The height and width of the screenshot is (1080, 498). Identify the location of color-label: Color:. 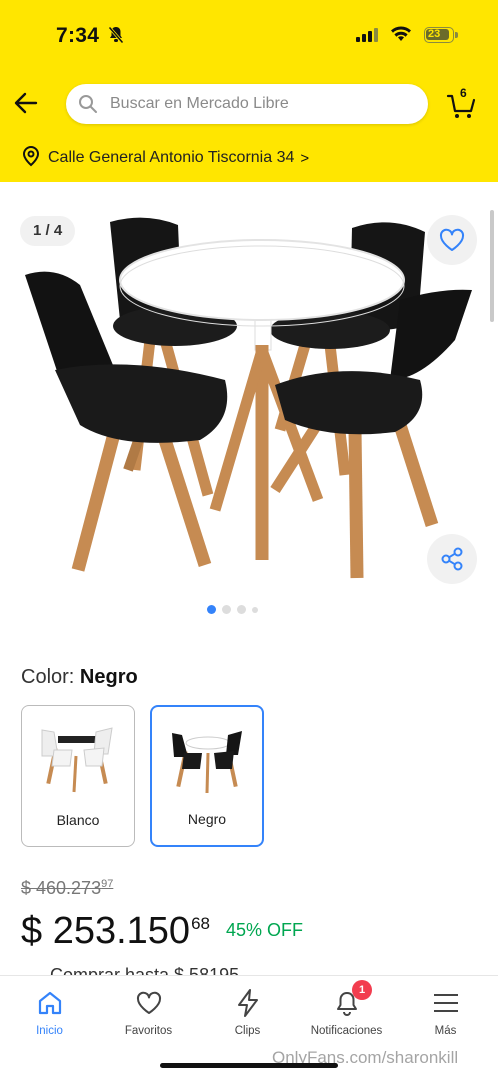
(50, 677).